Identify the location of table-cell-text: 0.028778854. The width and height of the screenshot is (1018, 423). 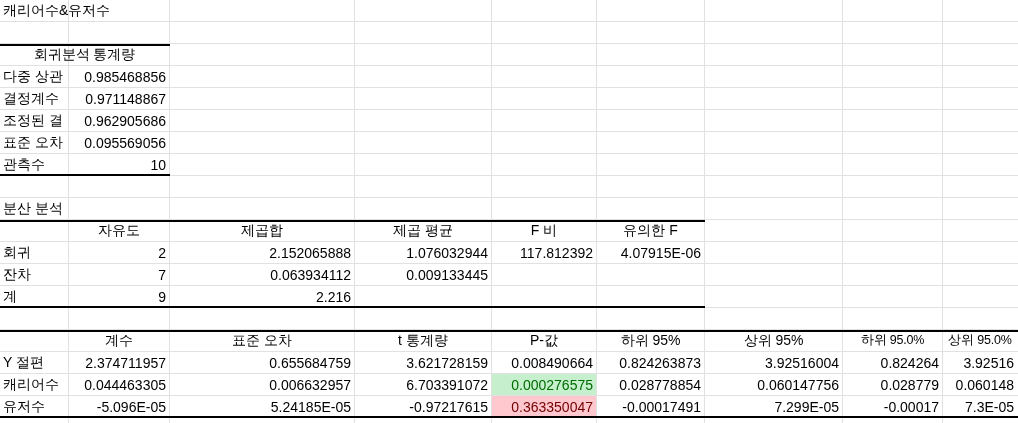
(660, 385).